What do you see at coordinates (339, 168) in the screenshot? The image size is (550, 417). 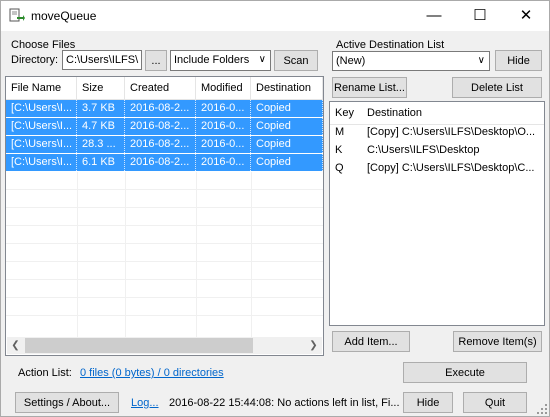 I see `item-key: Q` at bounding box center [339, 168].